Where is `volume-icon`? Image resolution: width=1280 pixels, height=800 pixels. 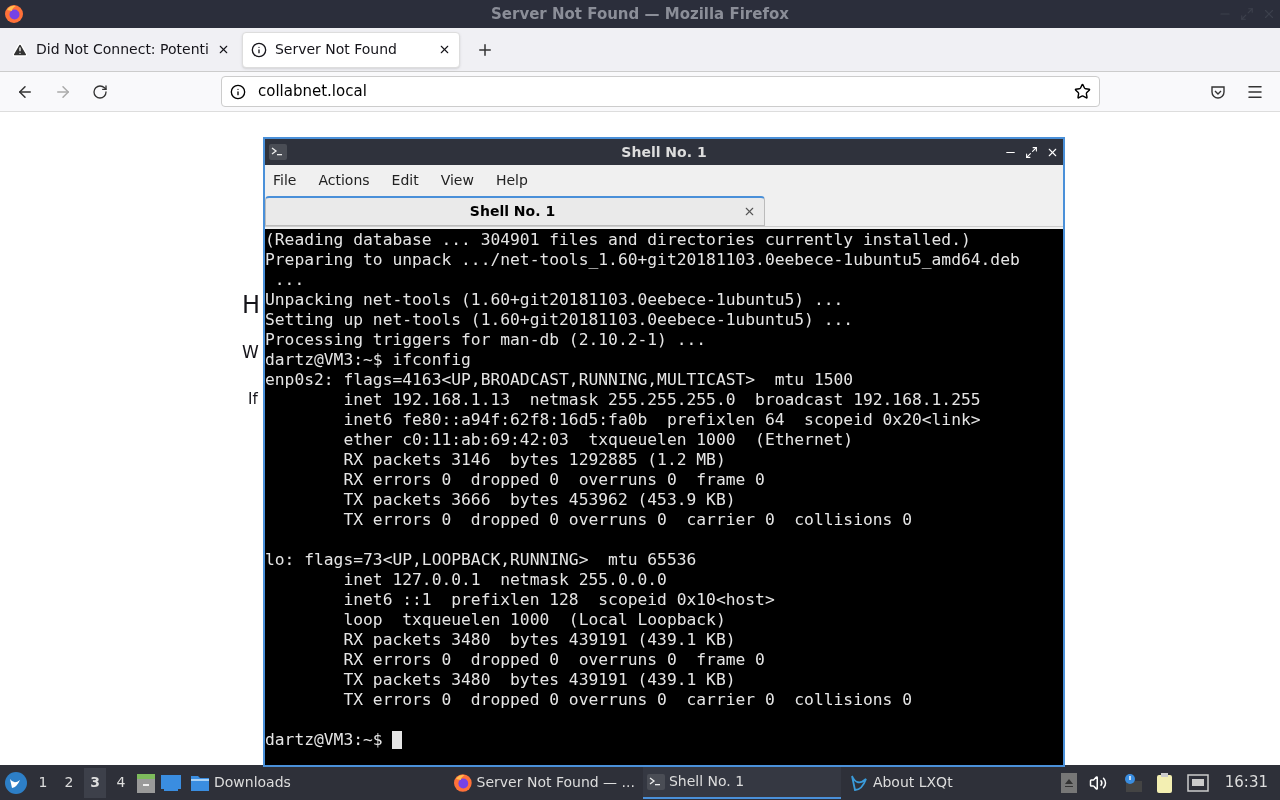
volume-icon is located at coordinates (1097, 782).